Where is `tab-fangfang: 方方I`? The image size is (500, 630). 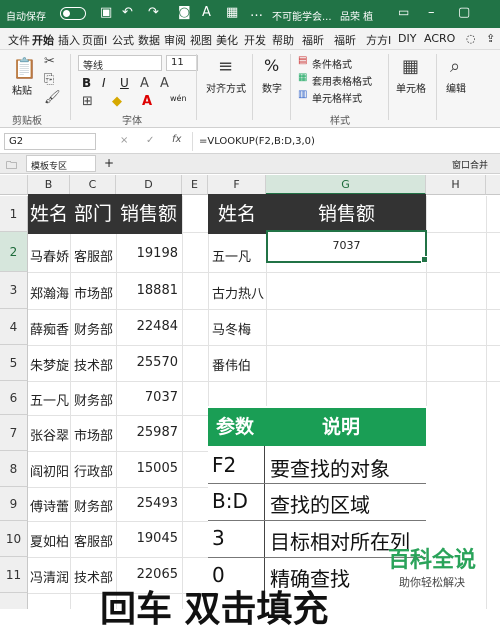
tab-fangfang: 方方I is located at coordinates (378, 40).